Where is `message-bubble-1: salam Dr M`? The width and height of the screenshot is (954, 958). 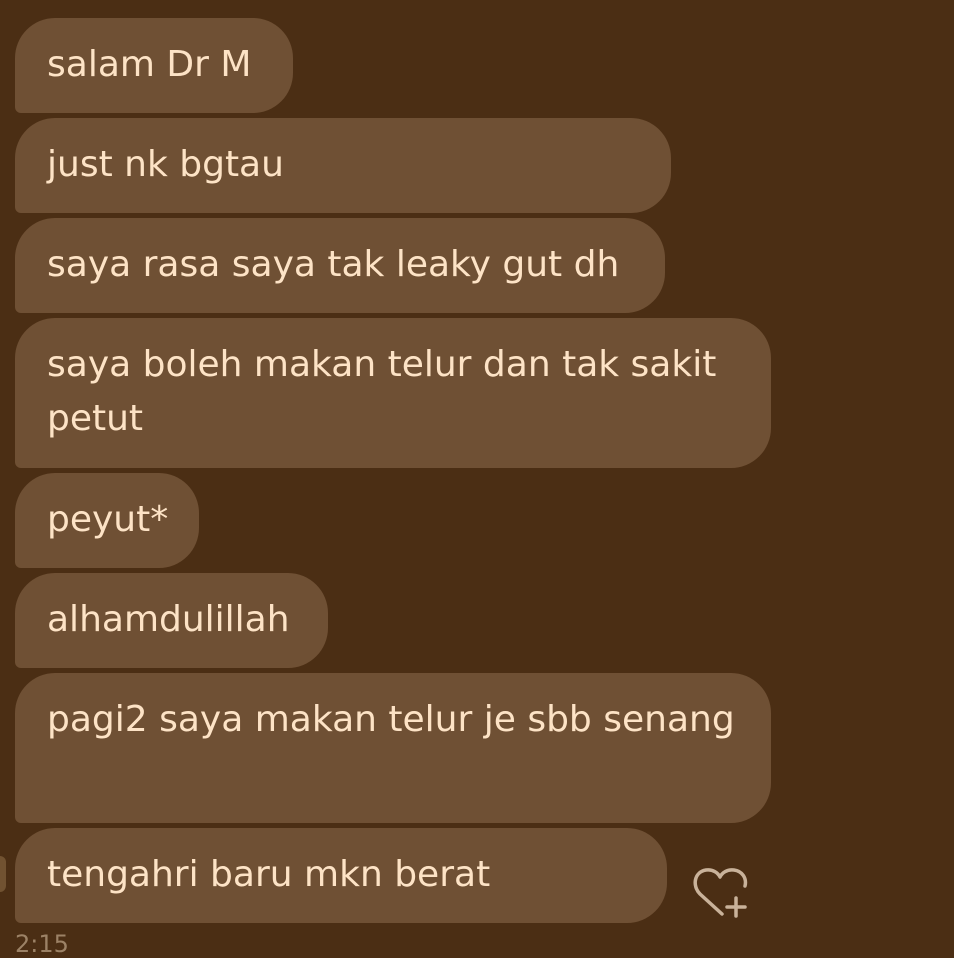
message-bubble-1: salam Dr M is located at coordinates (154, 65).